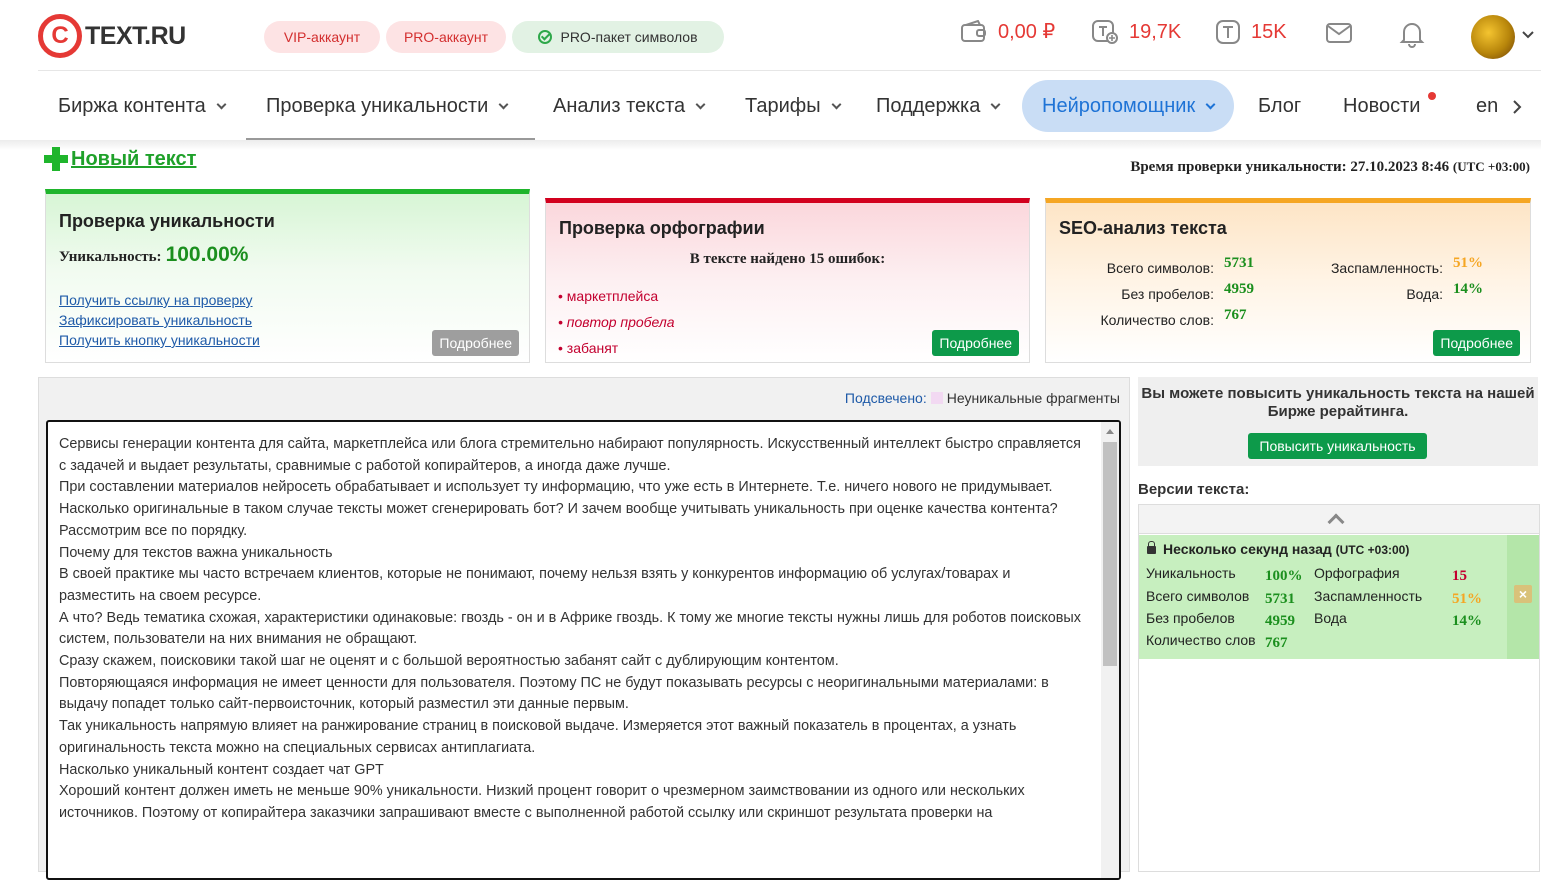 The image size is (1541, 880). I want to click on versions-title: Версии текста:, so click(1194, 489).